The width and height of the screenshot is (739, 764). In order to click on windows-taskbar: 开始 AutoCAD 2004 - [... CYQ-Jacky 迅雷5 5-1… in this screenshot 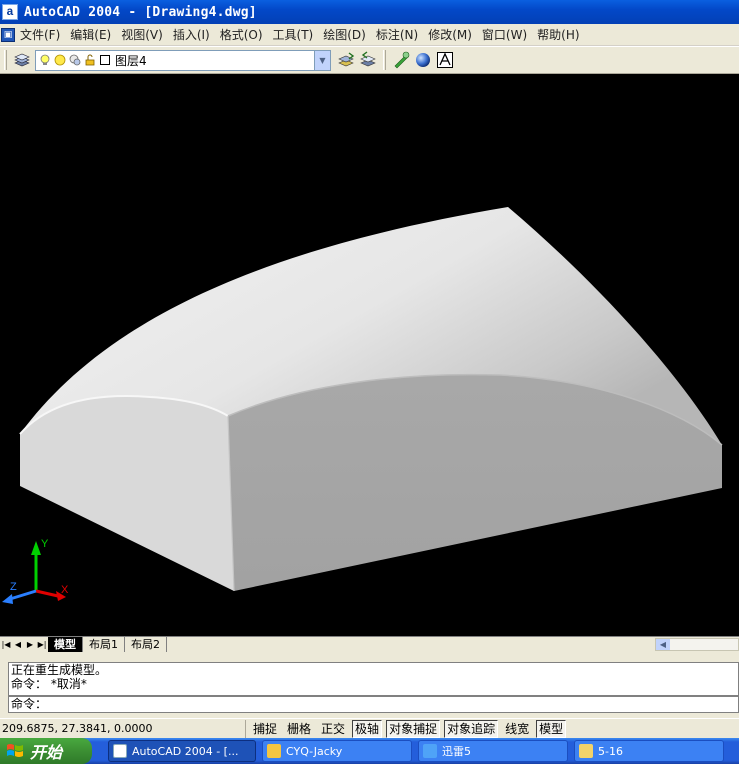, I will do `click(369, 751)`.